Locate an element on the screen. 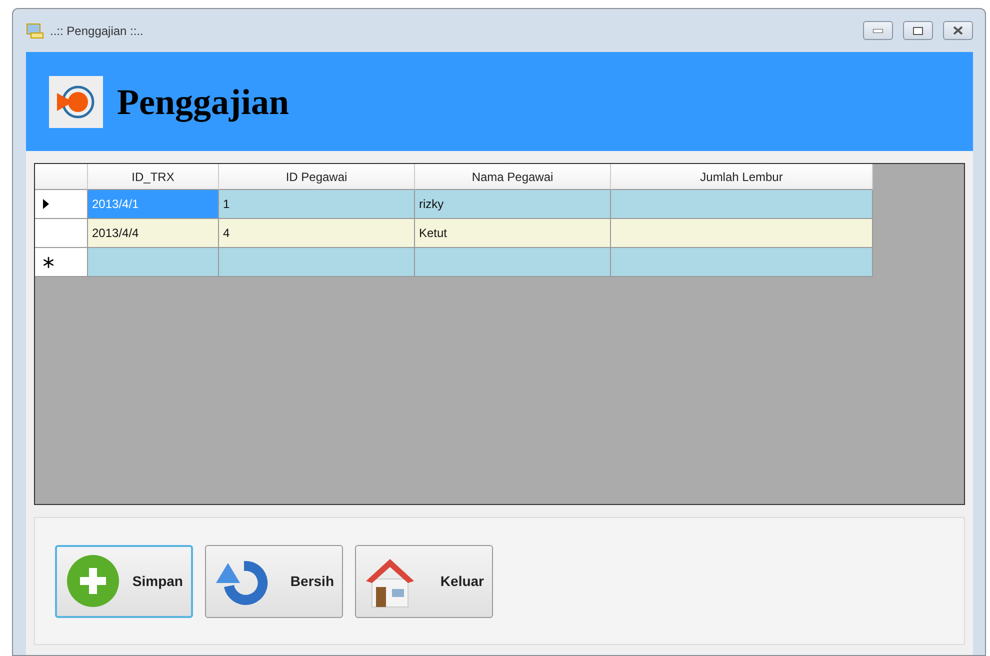 The height and width of the screenshot is (656, 990). column-header: Nama Pegawai is located at coordinates (513, 177).